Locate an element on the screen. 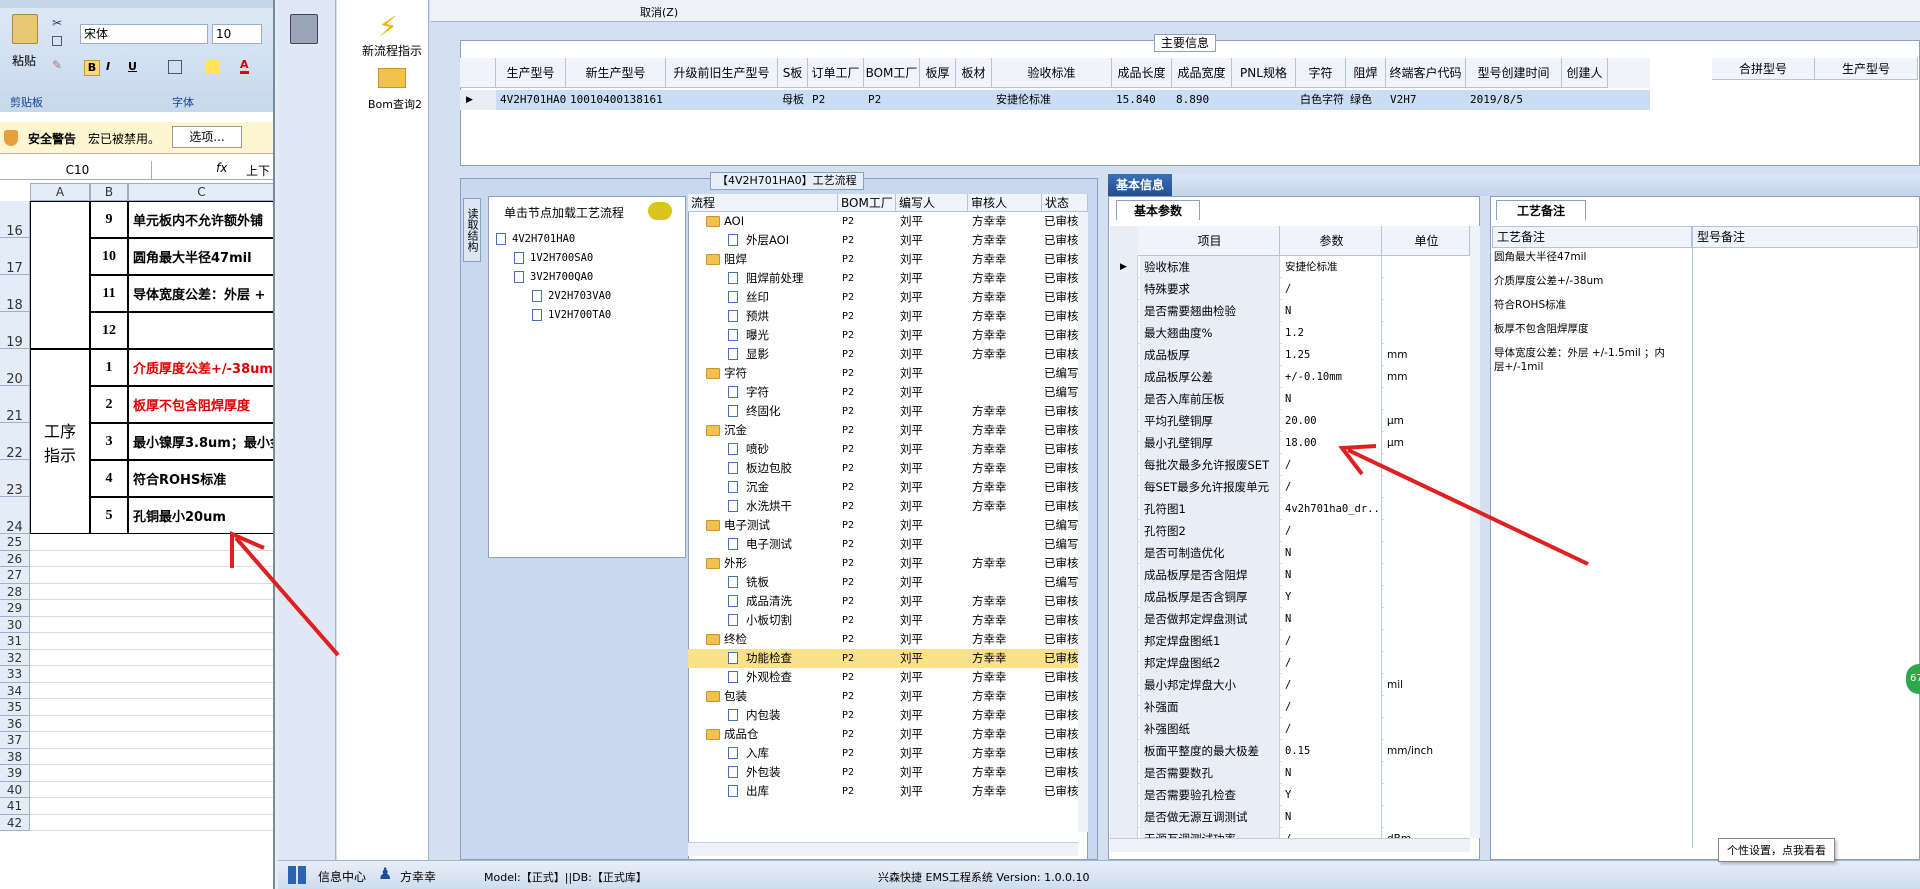 The height and width of the screenshot is (889, 1920). arrow-left is located at coordinates (287, 596).